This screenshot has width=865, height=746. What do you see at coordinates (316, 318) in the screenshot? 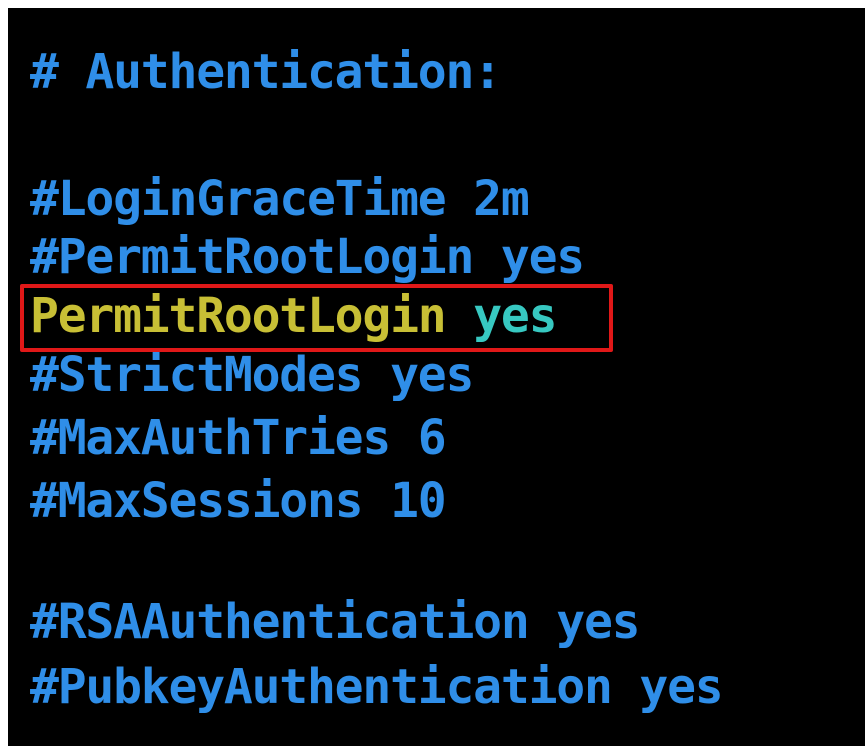
I see `highlight-box` at bounding box center [316, 318].